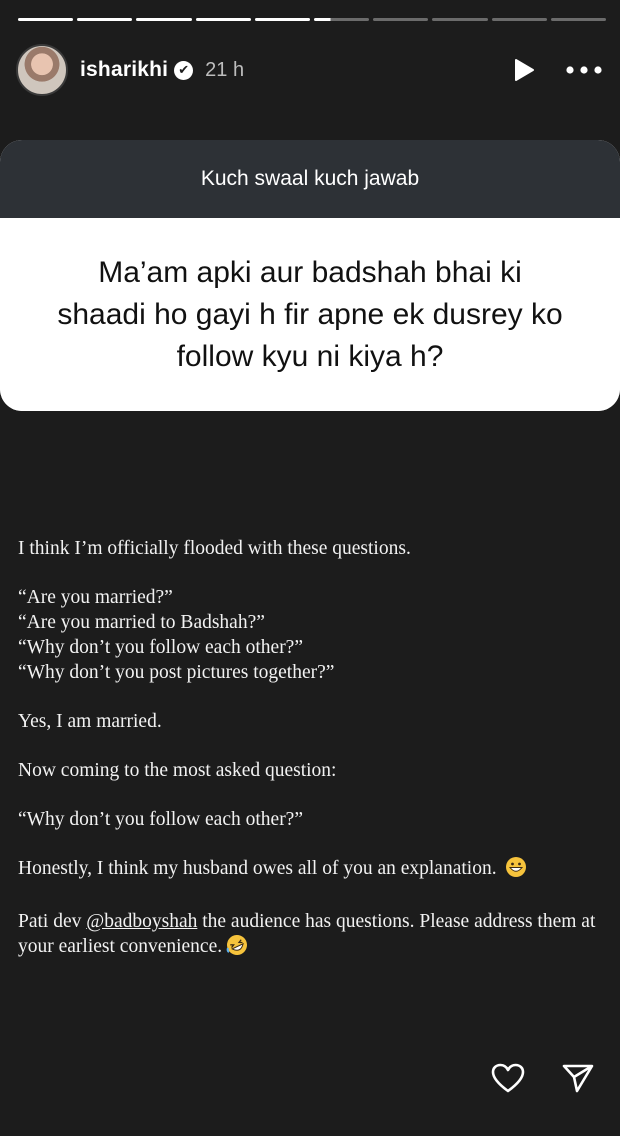 Image resolution: width=620 pixels, height=1136 pixels. What do you see at coordinates (184, 70) in the screenshot?
I see `verified-badge-icon: ✔` at bounding box center [184, 70].